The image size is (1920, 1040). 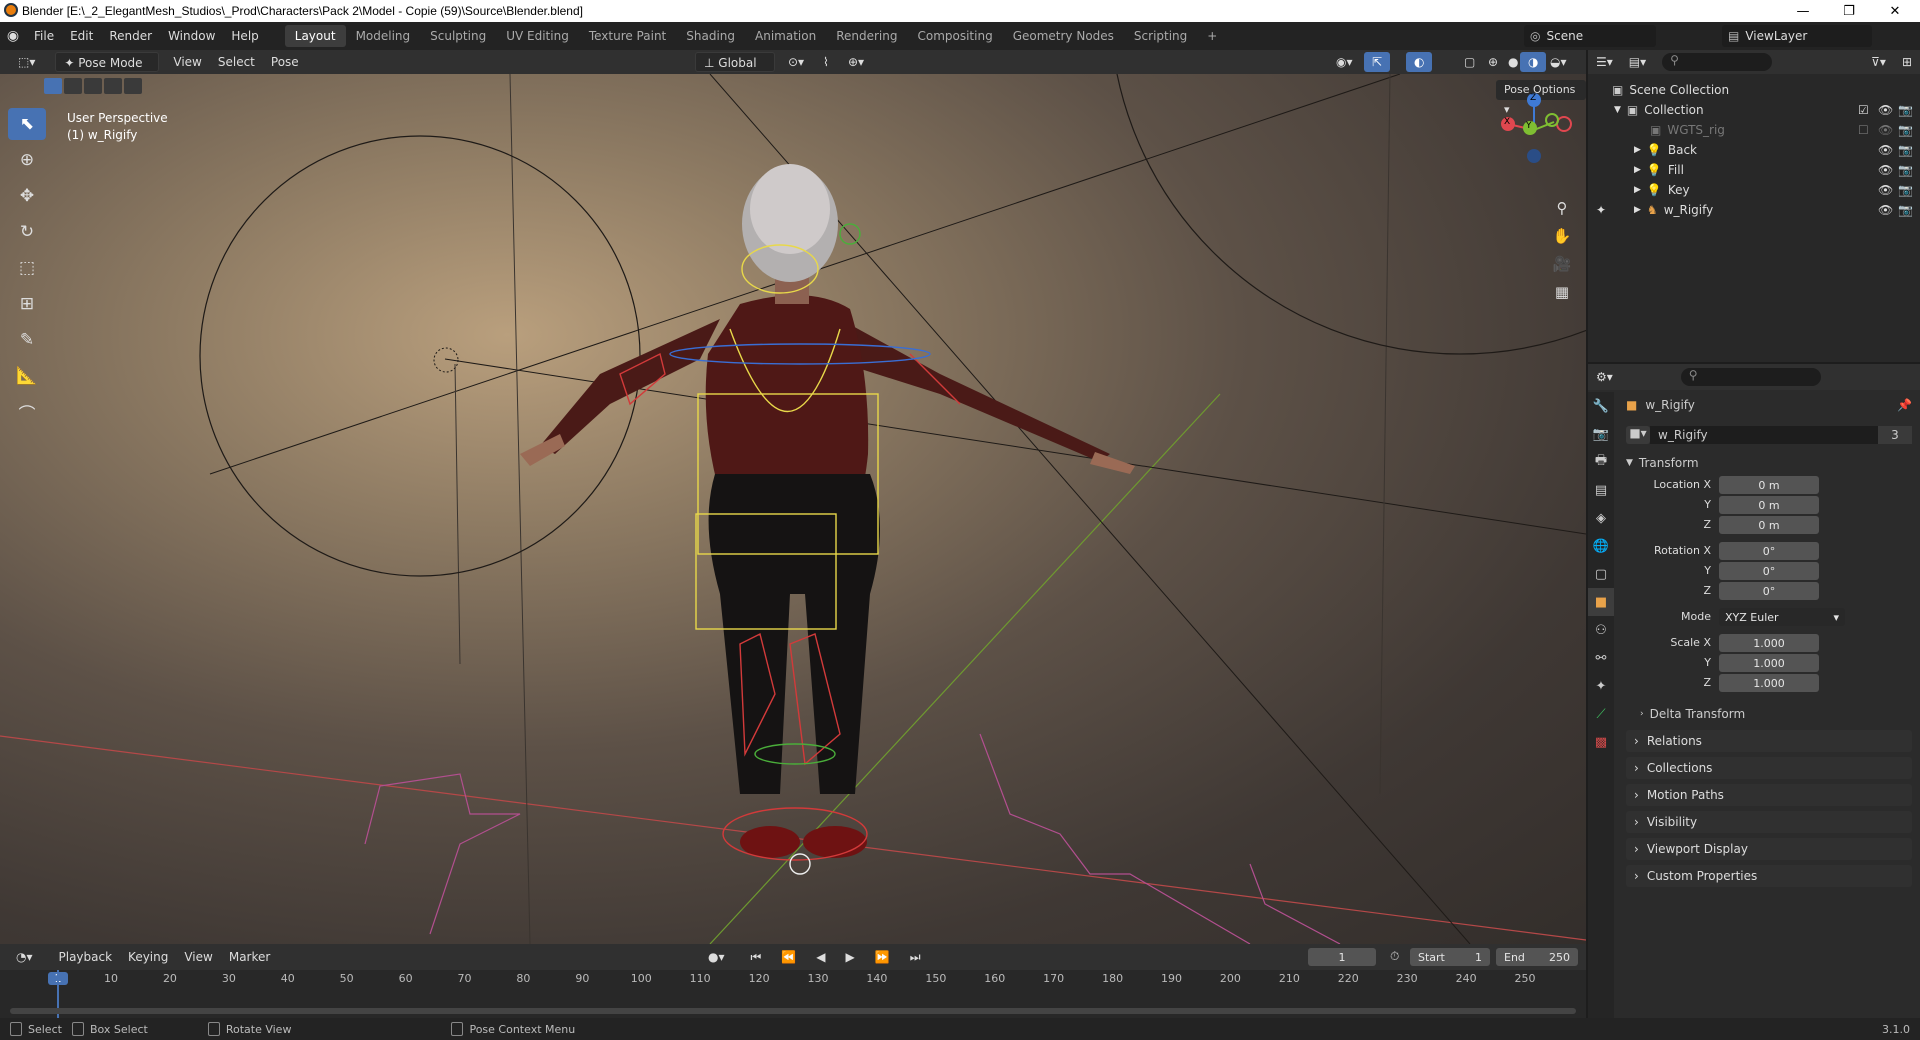 What do you see at coordinates (27, 232) in the screenshot?
I see `rotate-tool-icon: ↻` at bounding box center [27, 232].